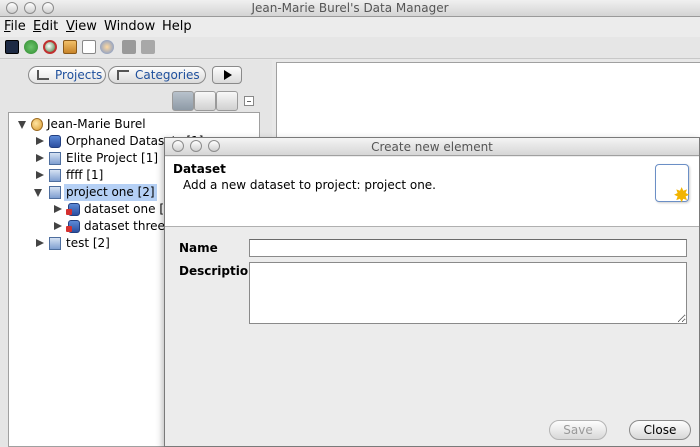 This screenshot has height=447, width=700. What do you see at coordinates (227, 75) in the screenshot?
I see `tab-scroll-arrow-button` at bounding box center [227, 75].